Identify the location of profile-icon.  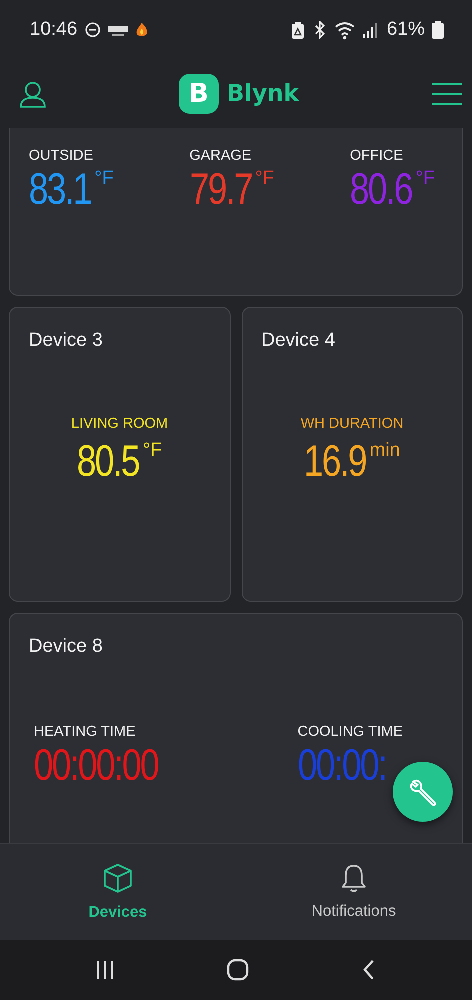
(33, 94).